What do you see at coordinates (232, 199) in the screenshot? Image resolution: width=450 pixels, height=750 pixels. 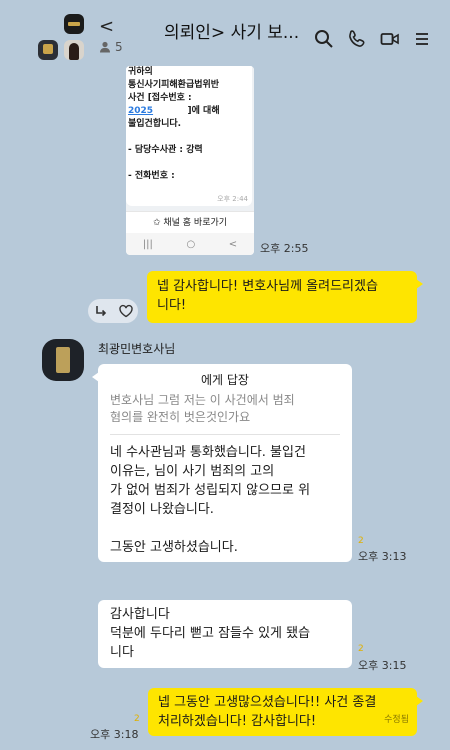 I see `image-inner-time: 오후 2:44` at bounding box center [232, 199].